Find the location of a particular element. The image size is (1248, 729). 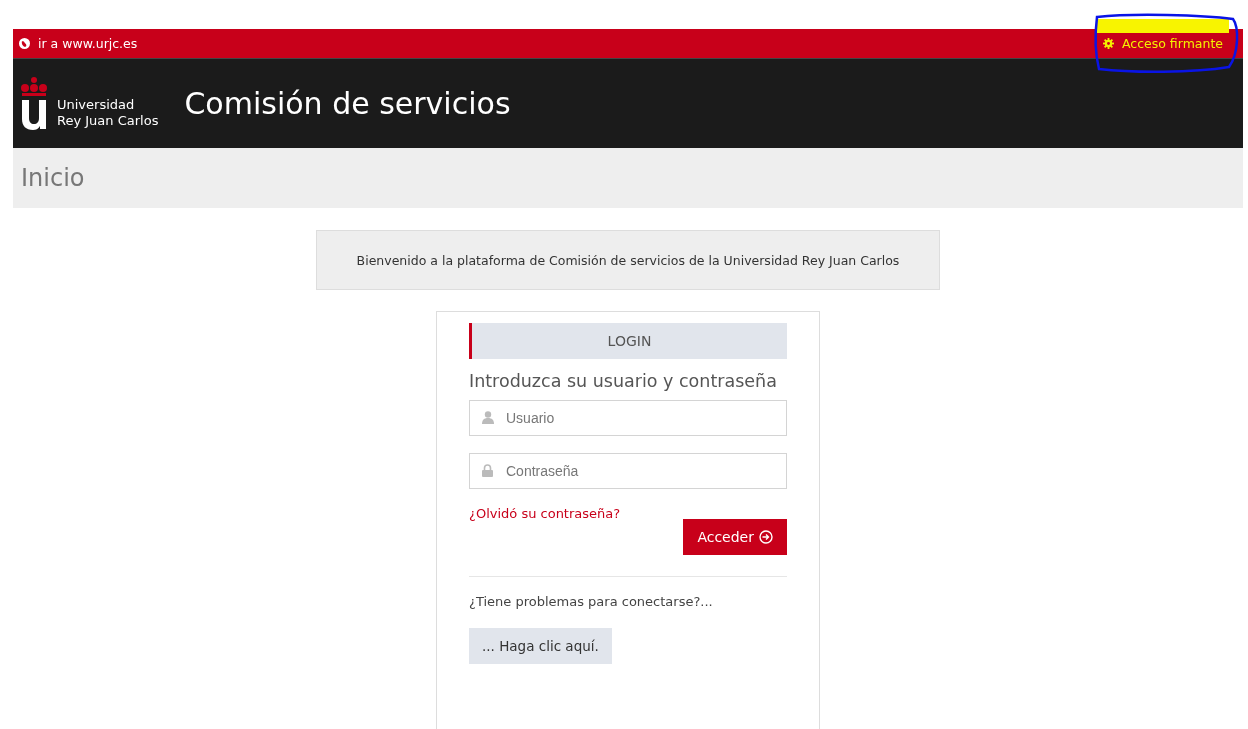

welcome-banner: Bienvenido a la plataforma de Comisión de servicios de la Universidad Rey Juan Carlos is located at coordinates (628, 260).